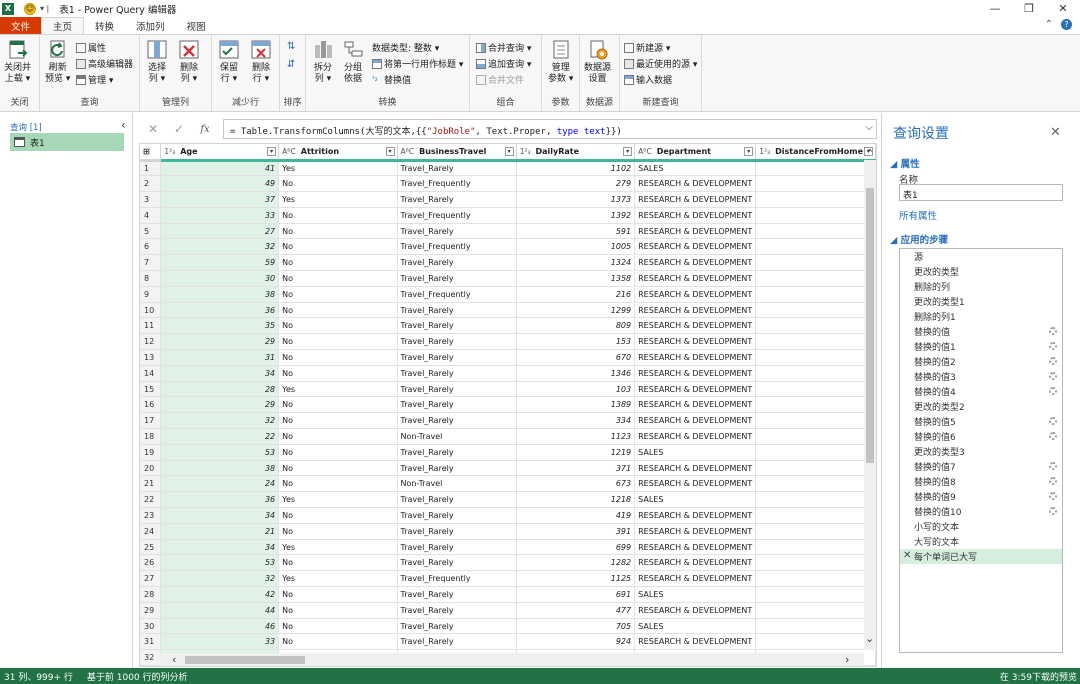 The image size is (1080, 684). What do you see at coordinates (57, 62) in the screenshot?
I see `refresh-preview-button: 刷新 预览 ▾` at bounding box center [57, 62].